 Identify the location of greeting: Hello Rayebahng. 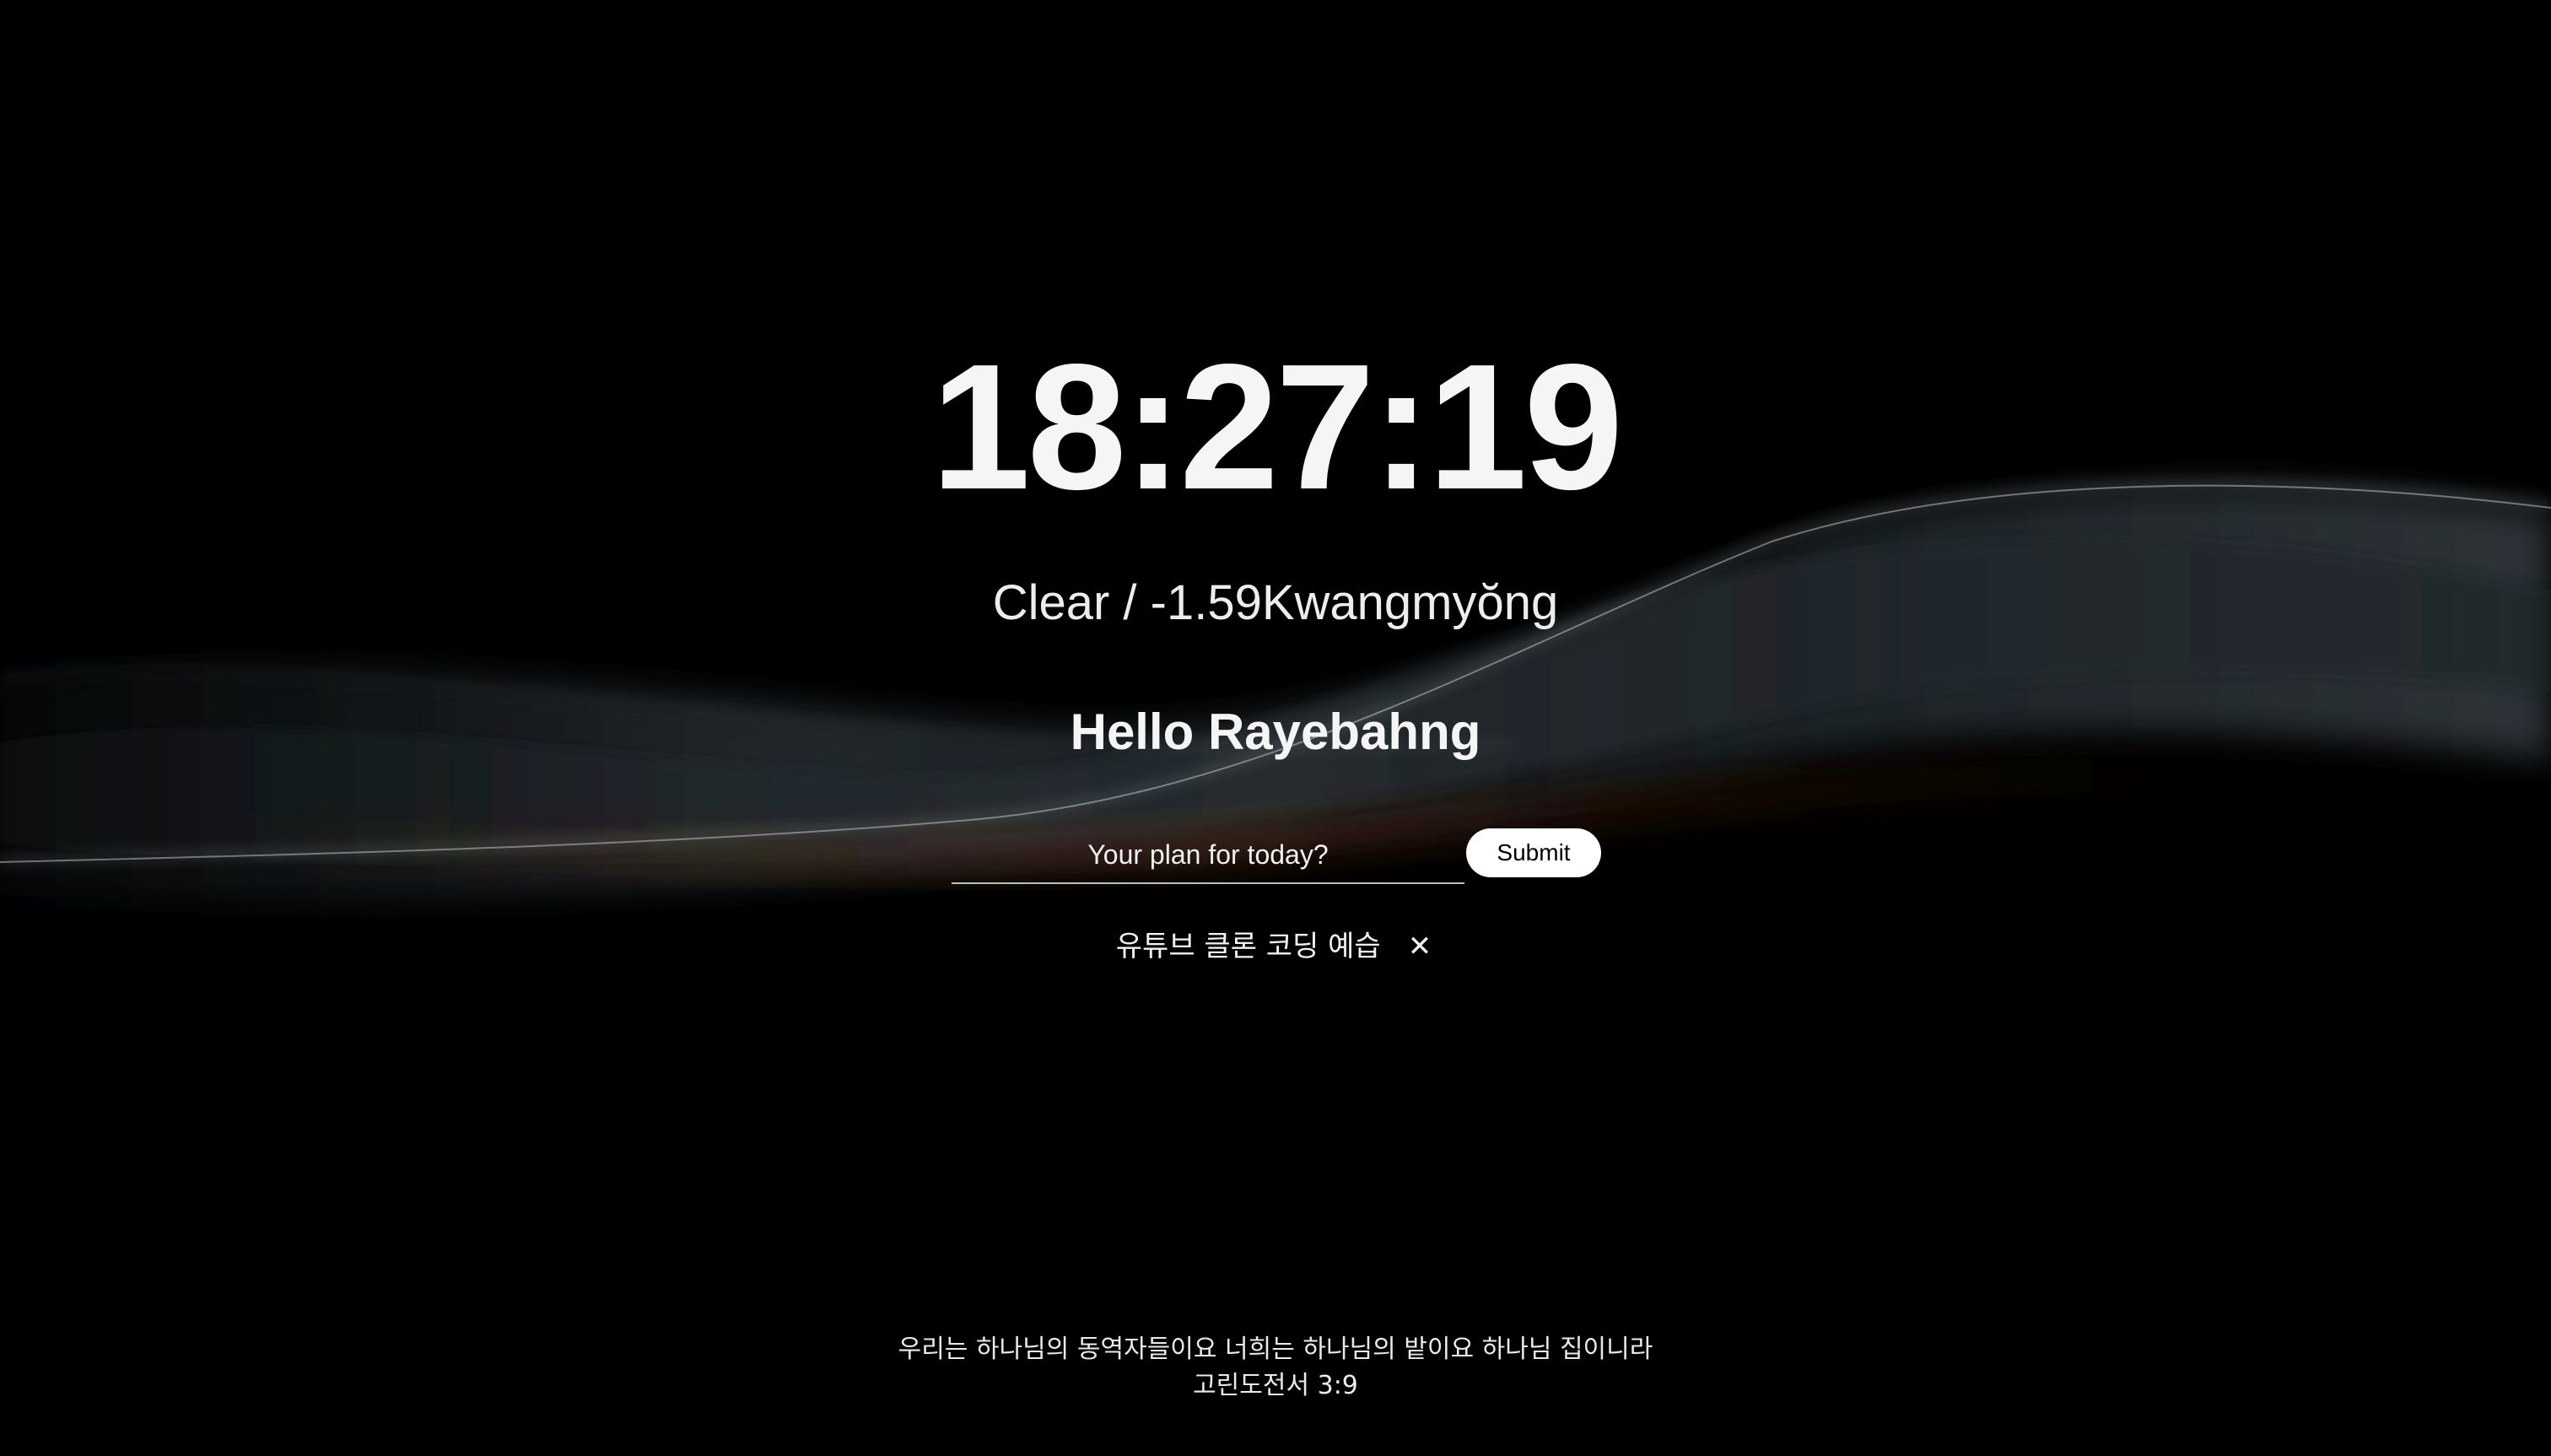
(1275, 732).